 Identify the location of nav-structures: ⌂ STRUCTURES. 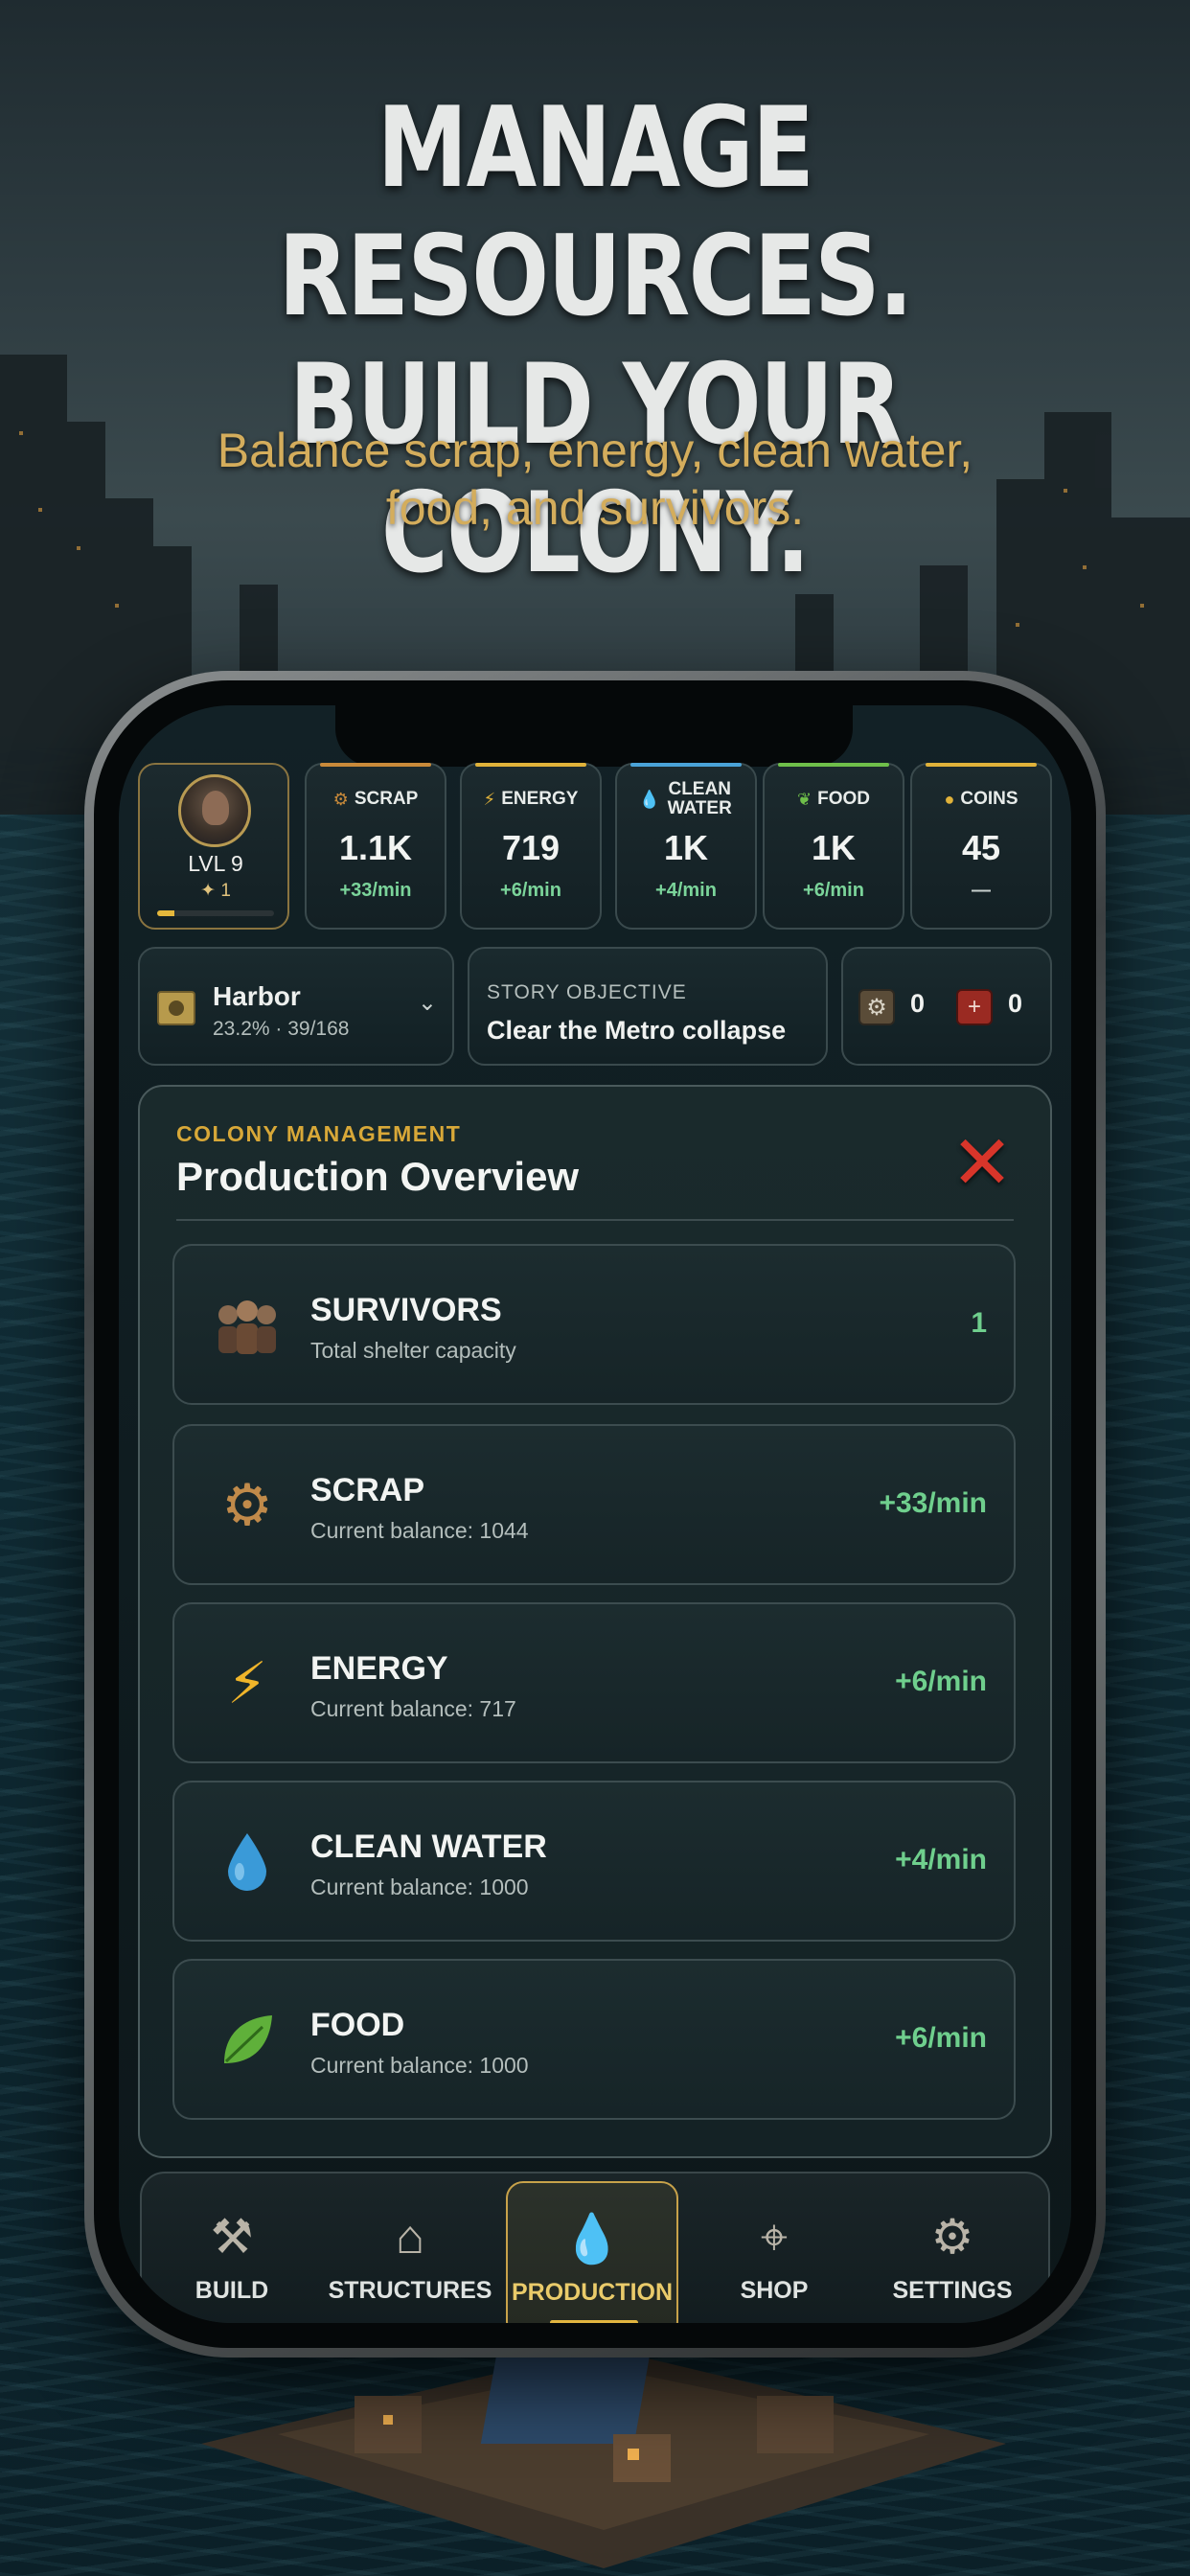
(410, 2252).